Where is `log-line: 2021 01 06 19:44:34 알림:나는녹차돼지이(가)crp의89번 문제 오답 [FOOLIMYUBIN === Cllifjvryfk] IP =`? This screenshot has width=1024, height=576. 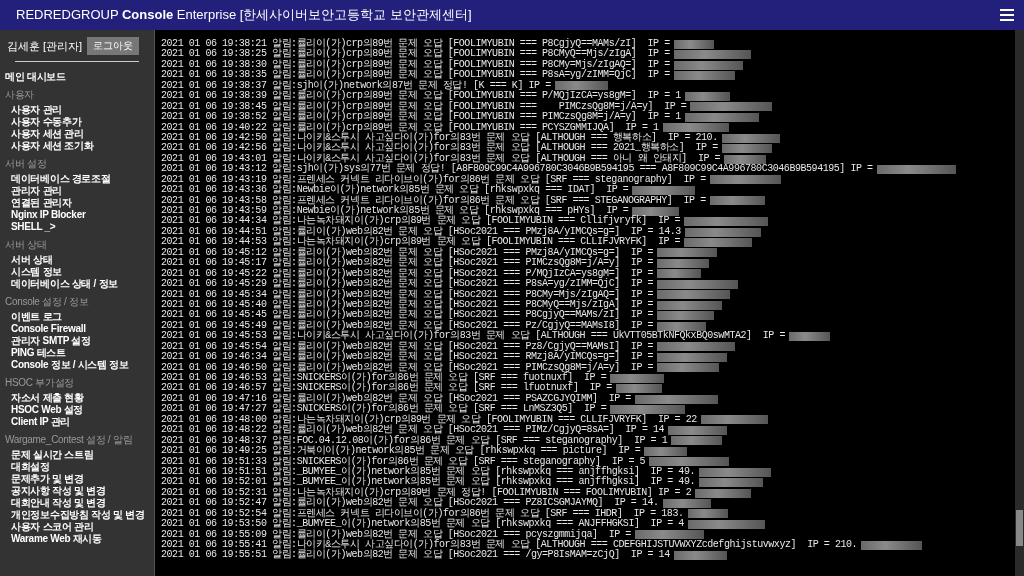
log-line: 2021 01 06 19:44:34 알림:나는녹차돼지이(가)crp의89번 문제 오답 [FOOLIMYUBIN === Cllifjvryfk] IP = is located at coordinates (421, 221).